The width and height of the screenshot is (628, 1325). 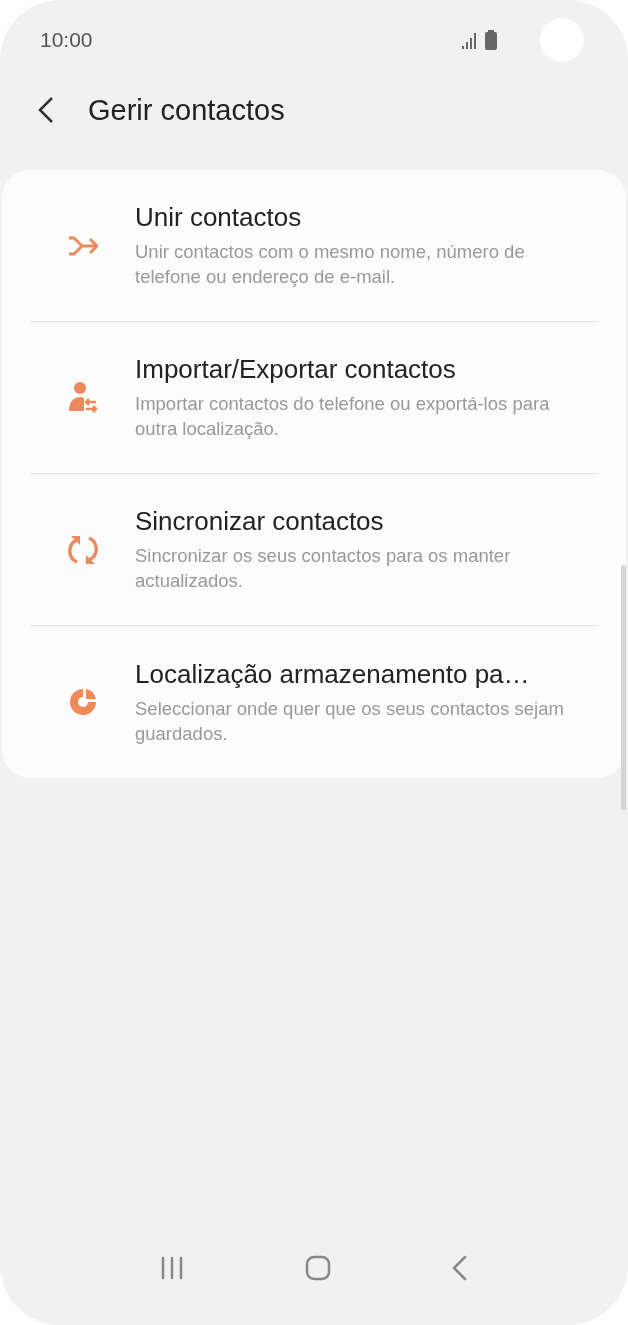 I want to click on item-title: Sincronizar contactos, so click(x=362, y=521).